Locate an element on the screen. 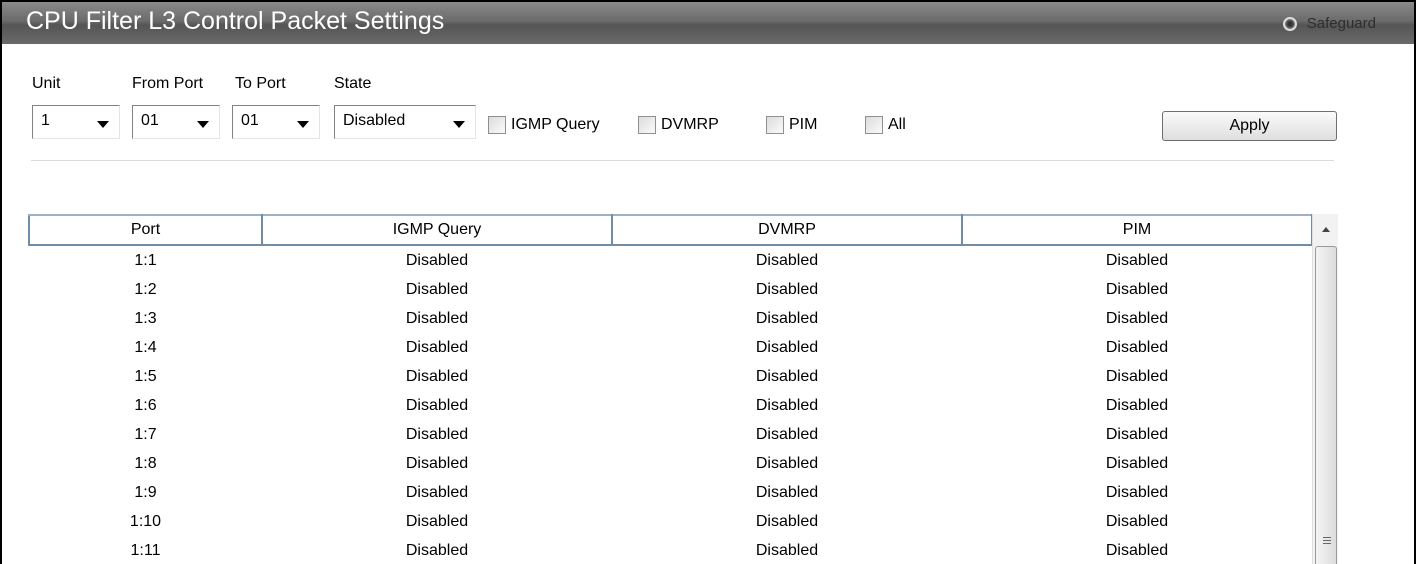 Image resolution: width=1416 pixels, height=564 pixels. apply-button: Apply is located at coordinates (1249, 126).